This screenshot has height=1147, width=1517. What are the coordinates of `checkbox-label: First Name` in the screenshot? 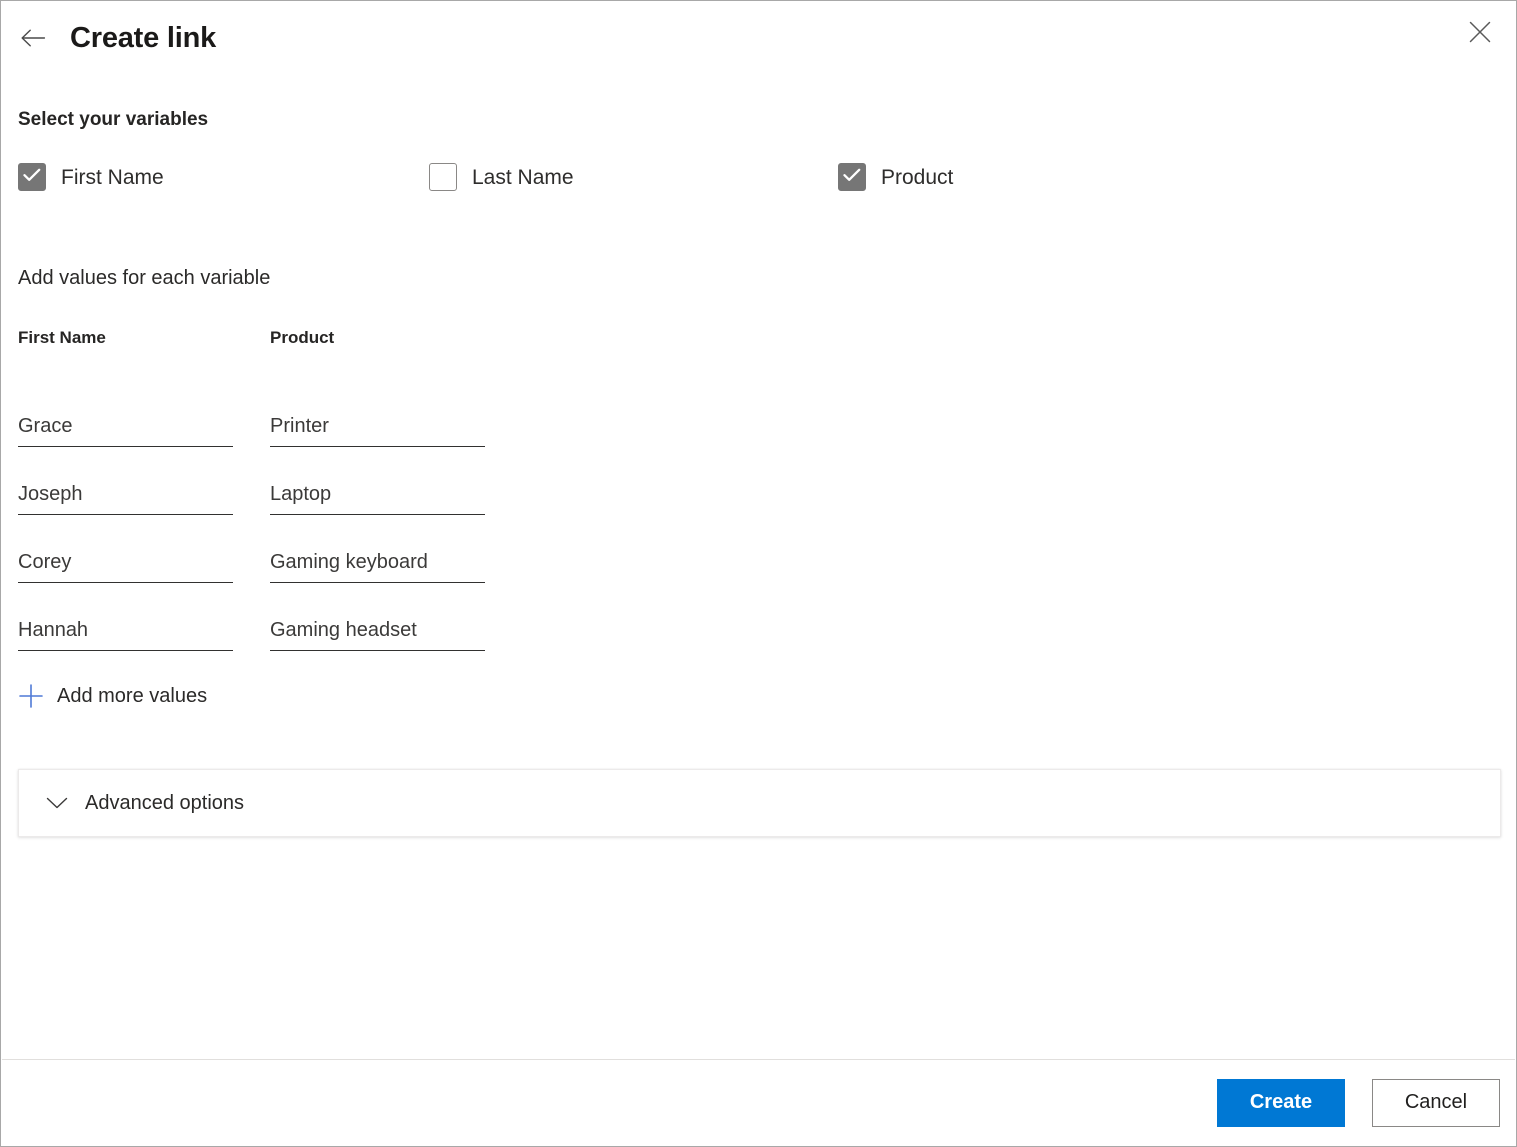 It's located at (112, 177).